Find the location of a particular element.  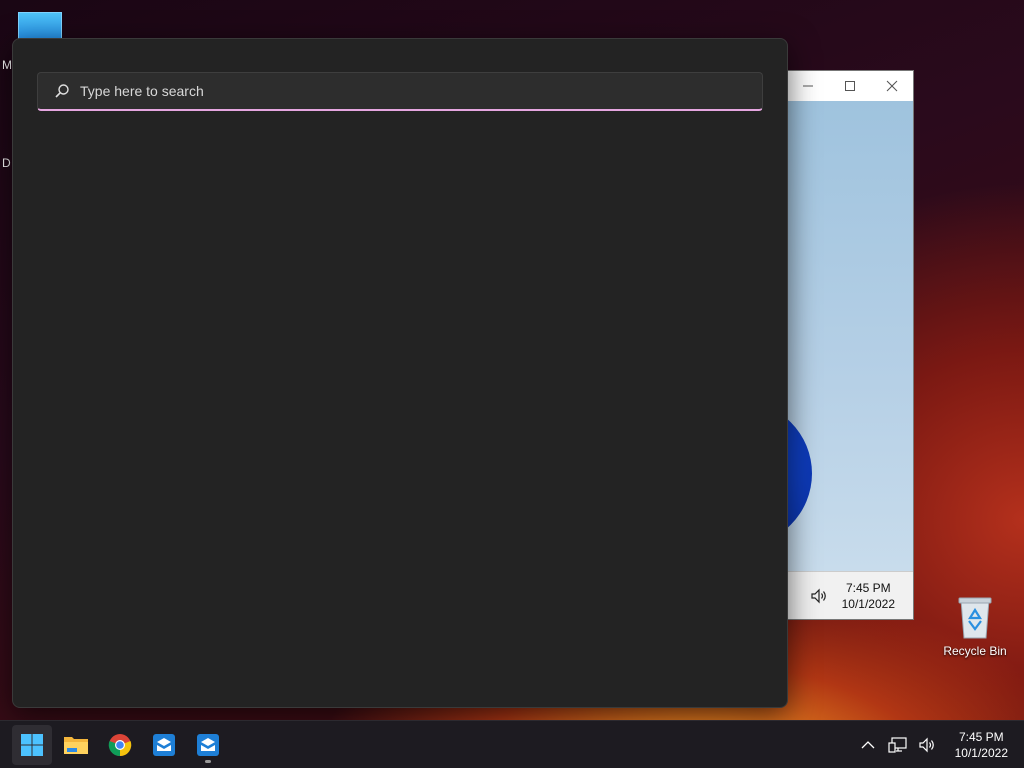

wallpaper-bloom-graphic is located at coordinates (799, 473).